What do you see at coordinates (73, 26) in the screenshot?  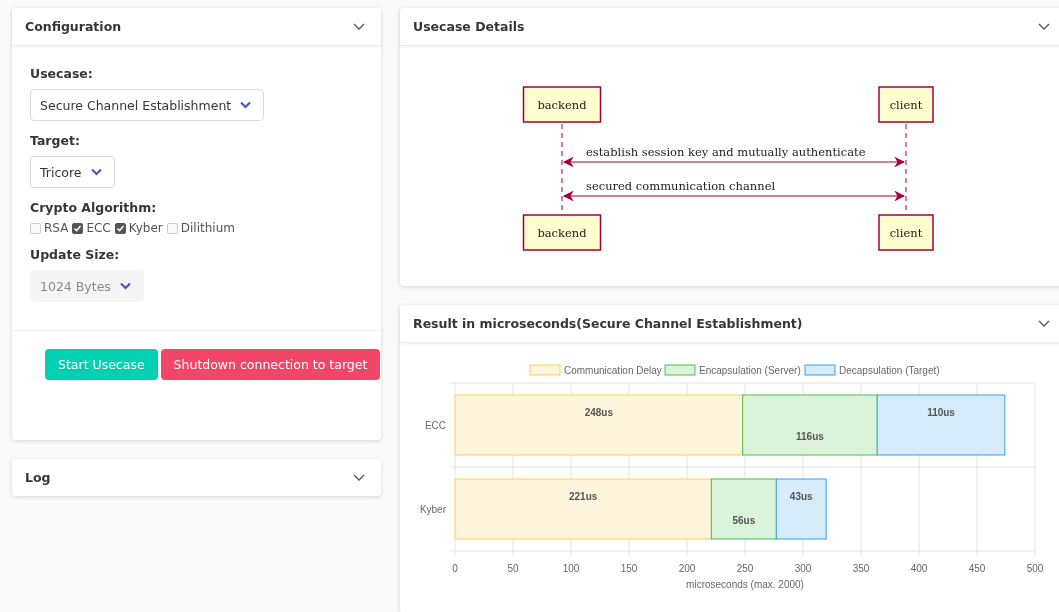 I see `panel-title: Configuration` at bounding box center [73, 26].